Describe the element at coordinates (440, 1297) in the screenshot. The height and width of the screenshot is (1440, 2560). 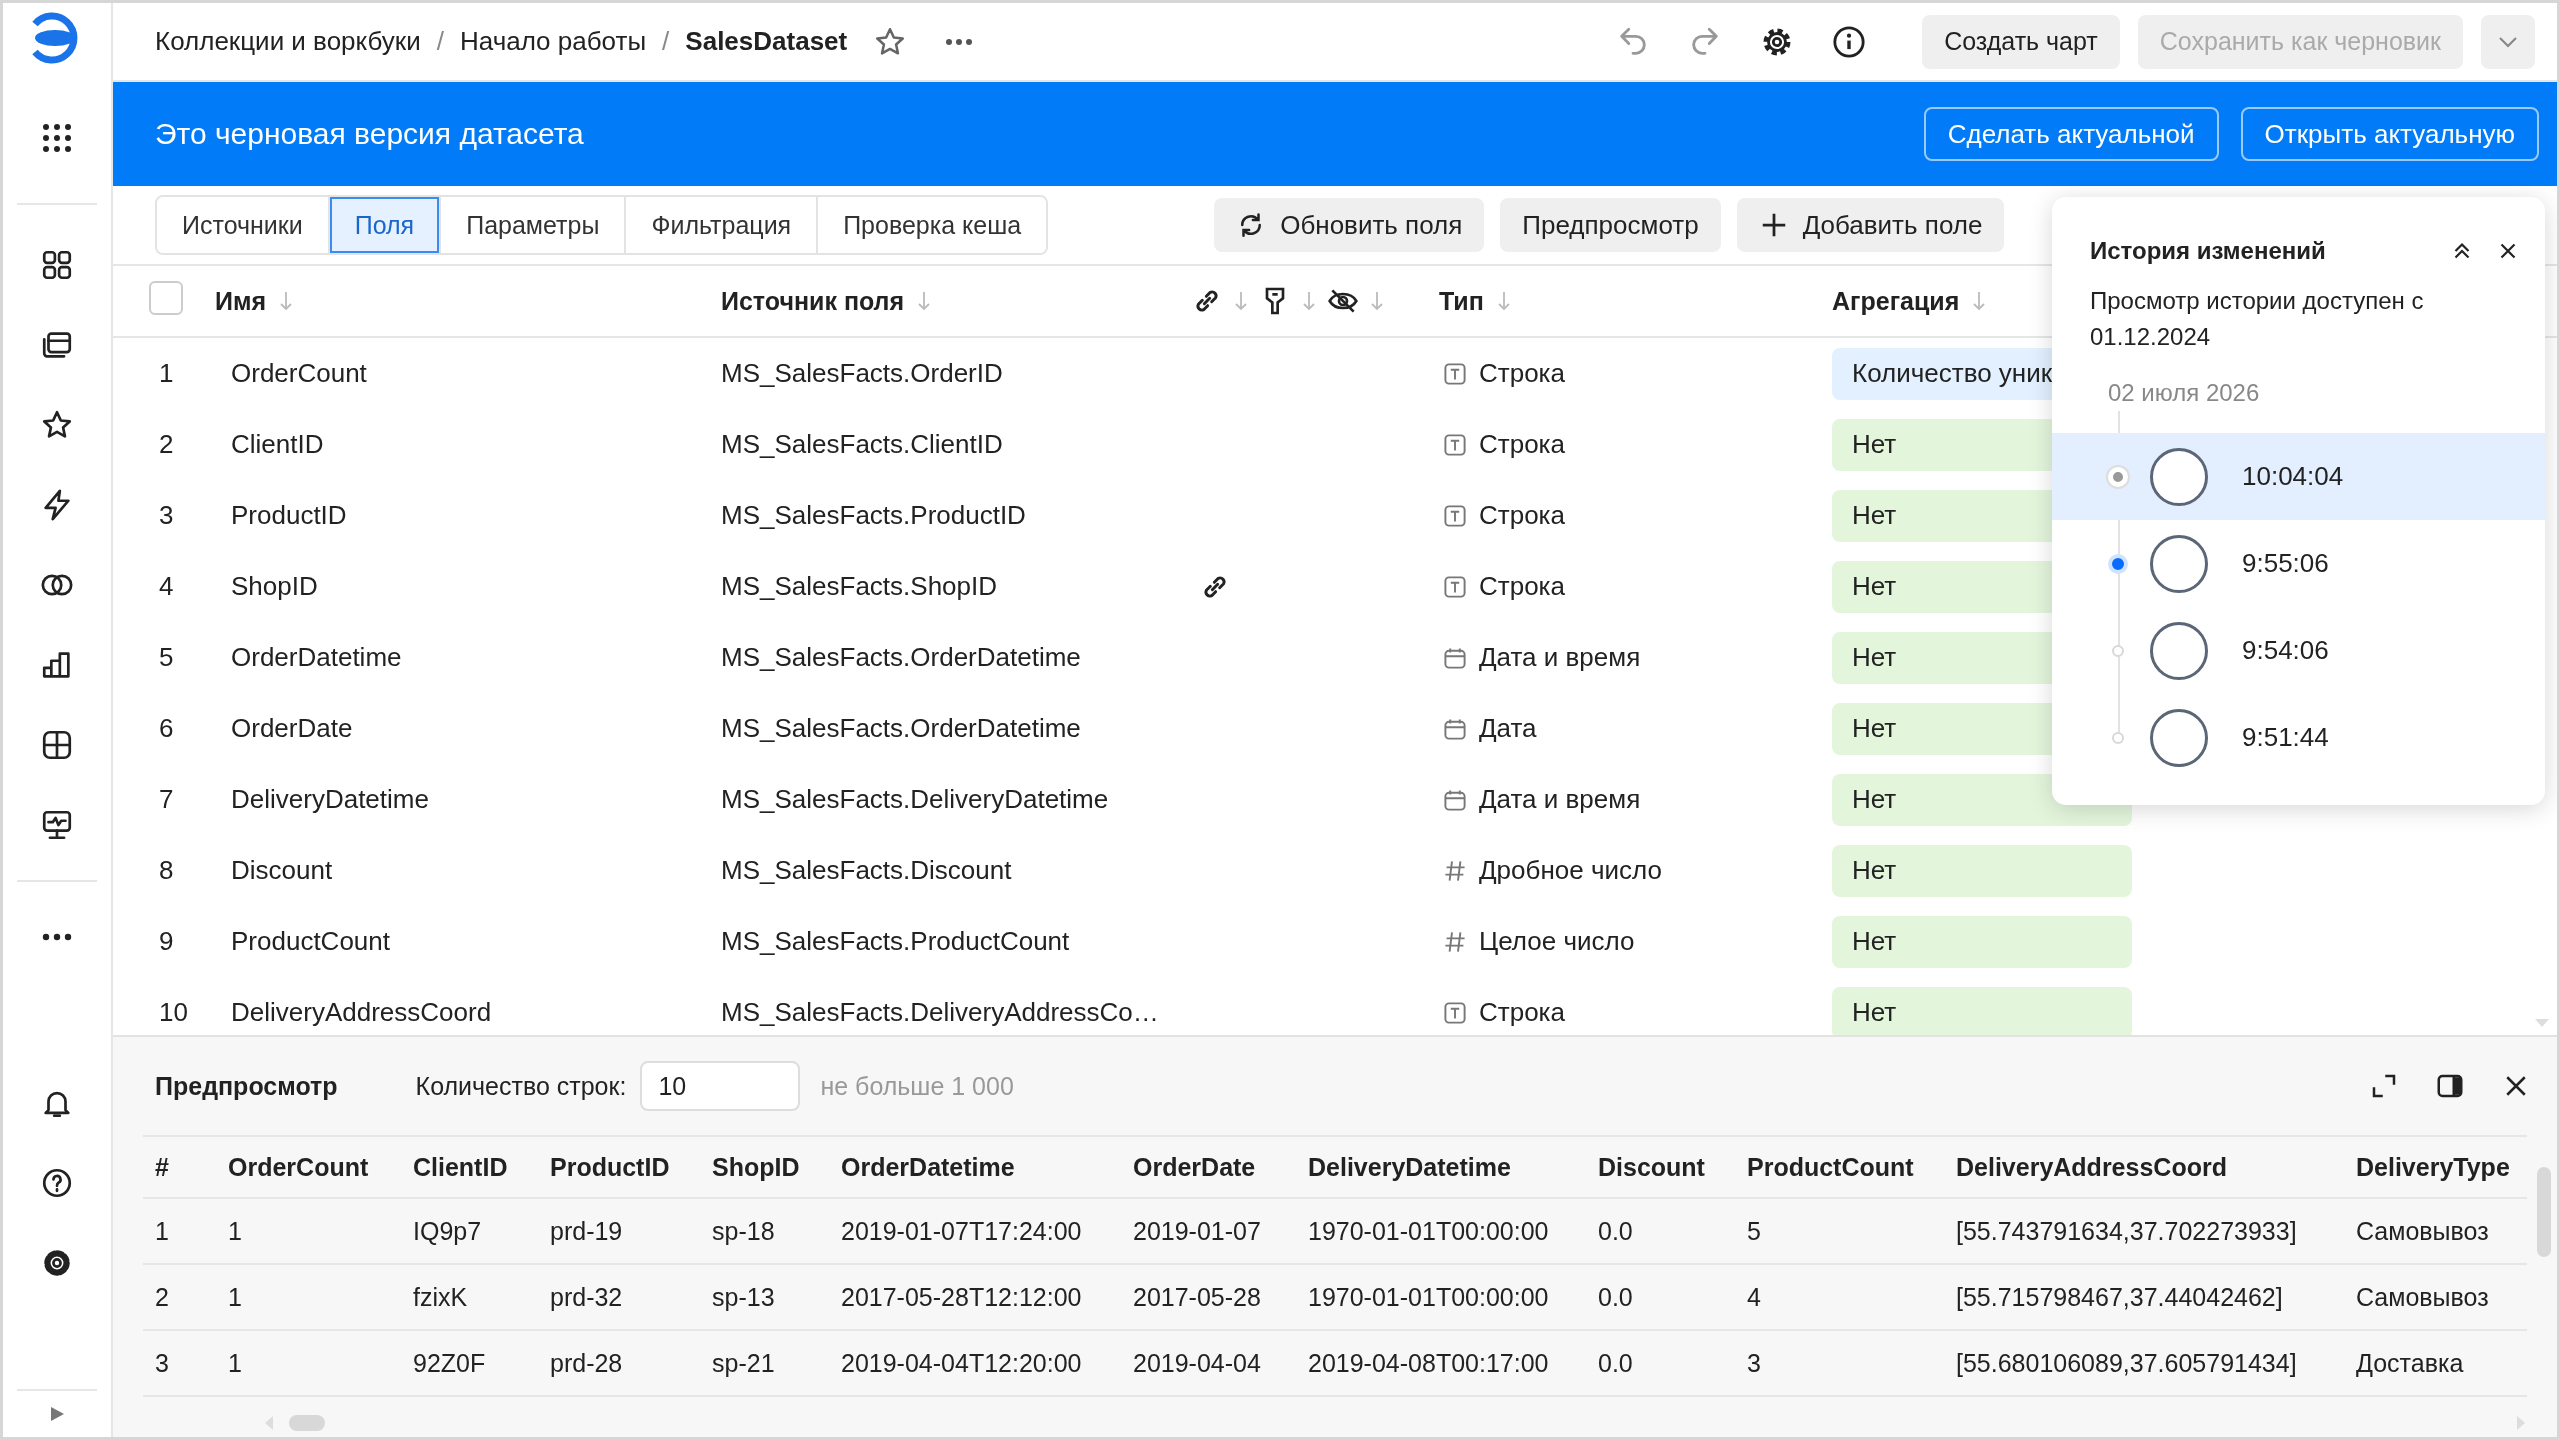
I see `table-cell-text: fzixK` at that location.